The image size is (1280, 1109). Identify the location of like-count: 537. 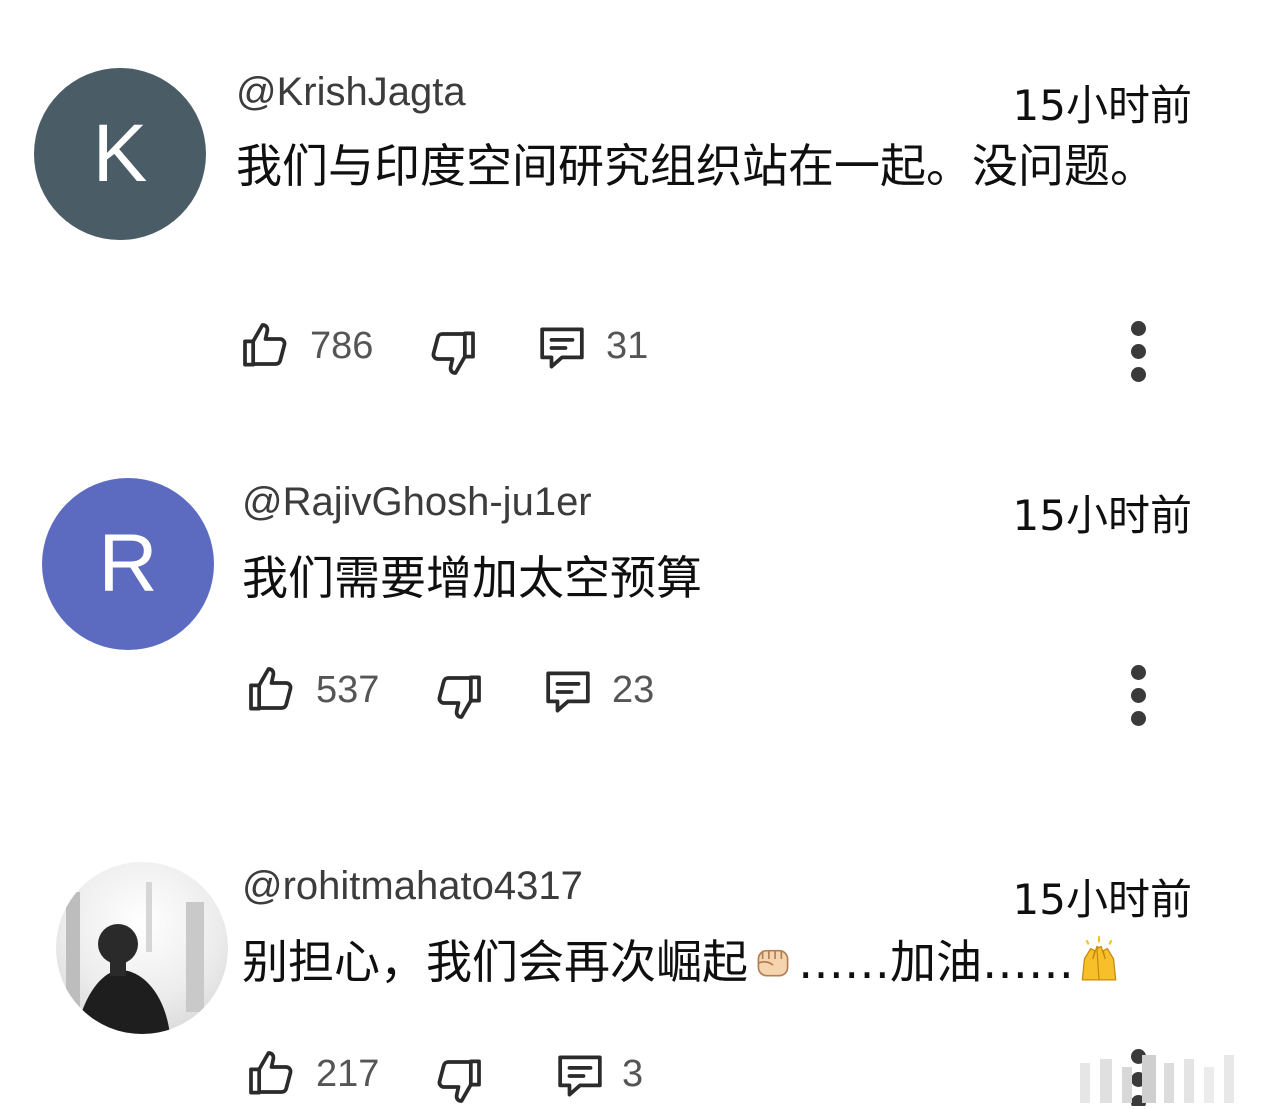
(348, 690).